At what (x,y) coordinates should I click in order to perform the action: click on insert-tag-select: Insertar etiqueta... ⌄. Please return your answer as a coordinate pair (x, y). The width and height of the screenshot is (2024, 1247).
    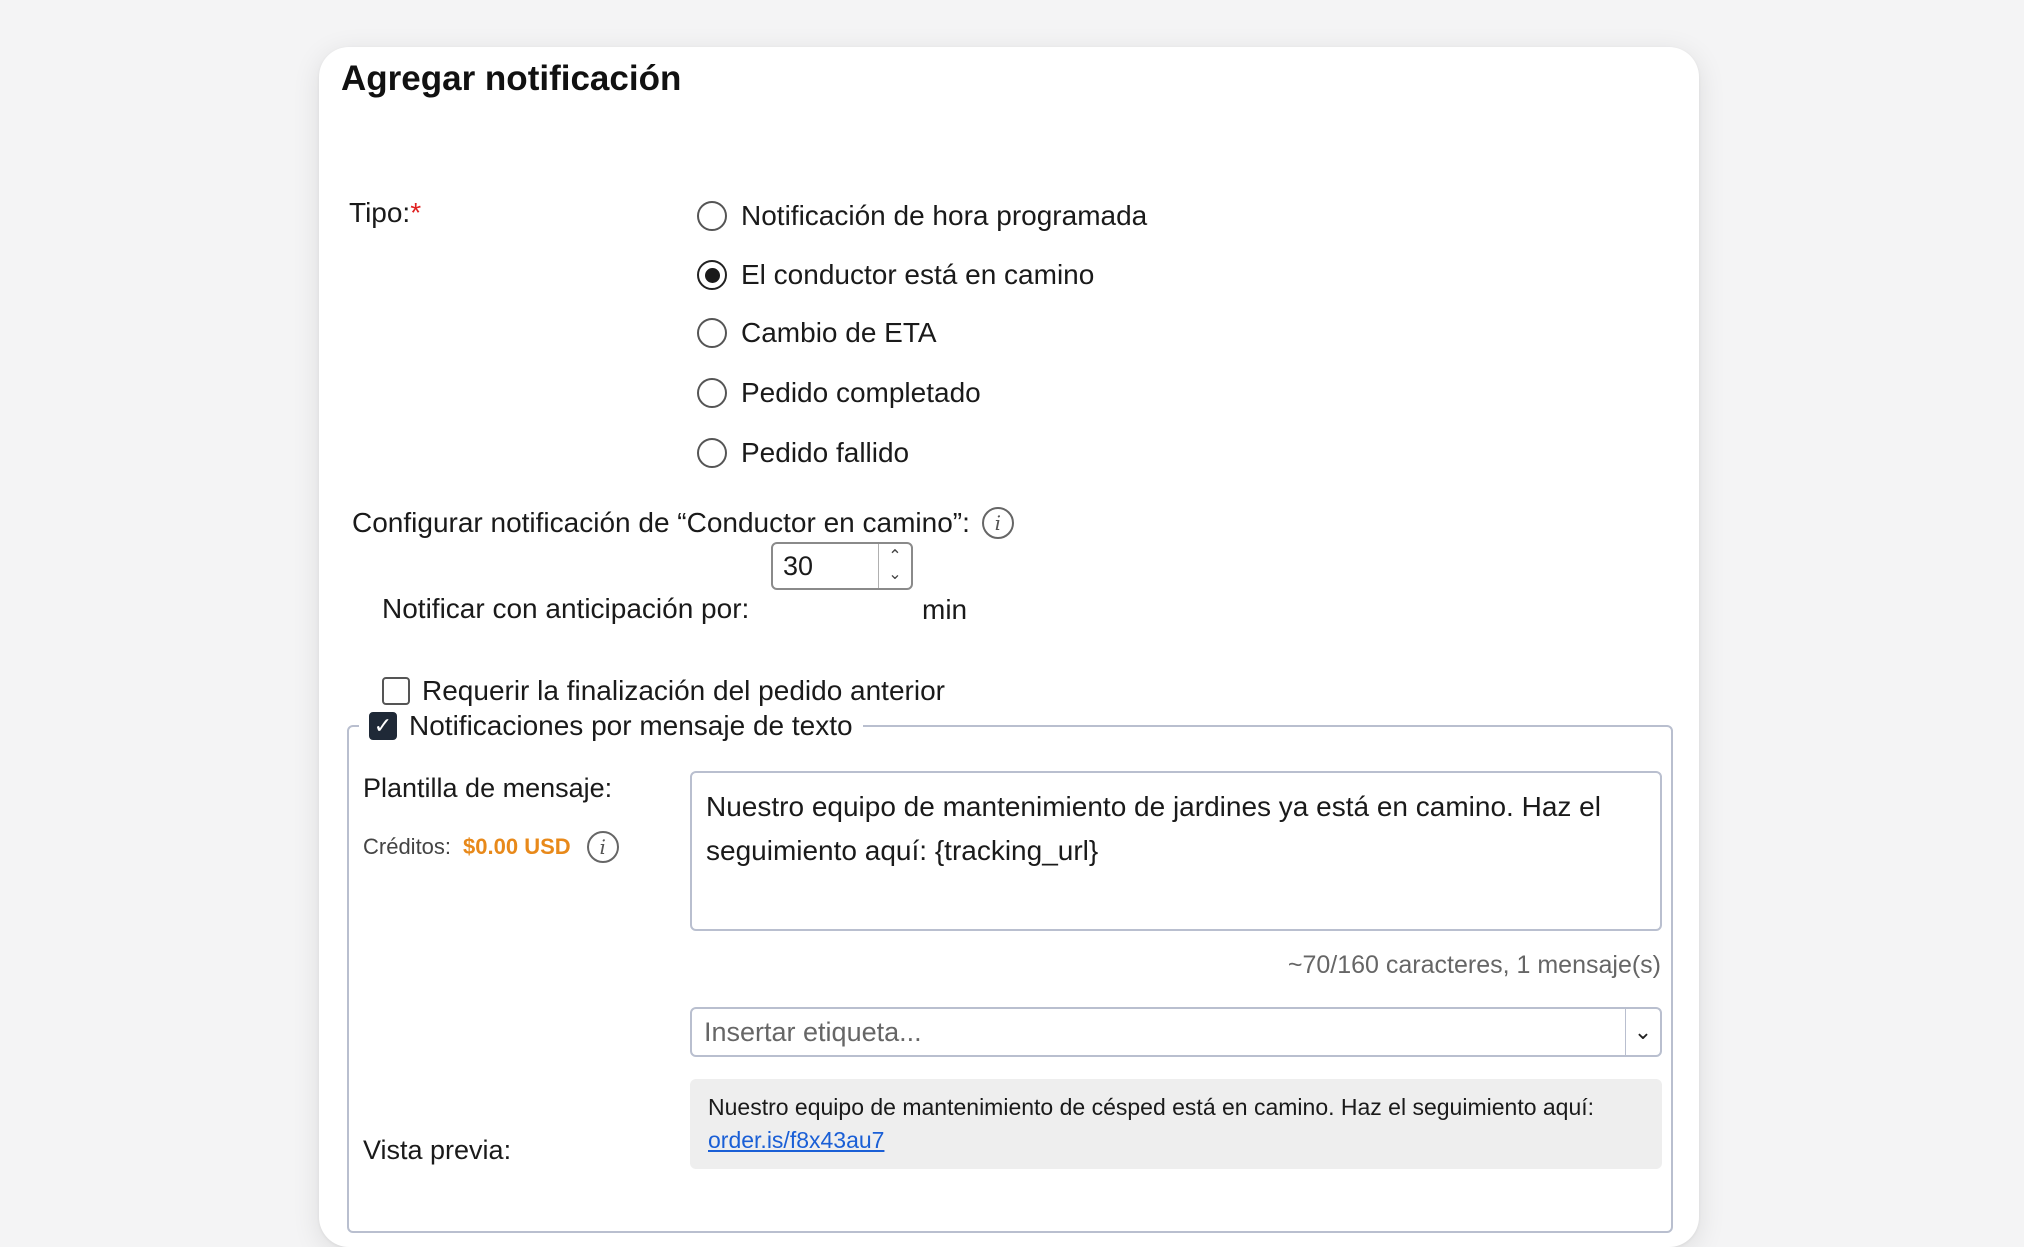
    Looking at the image, I should click on (1176, 1032).